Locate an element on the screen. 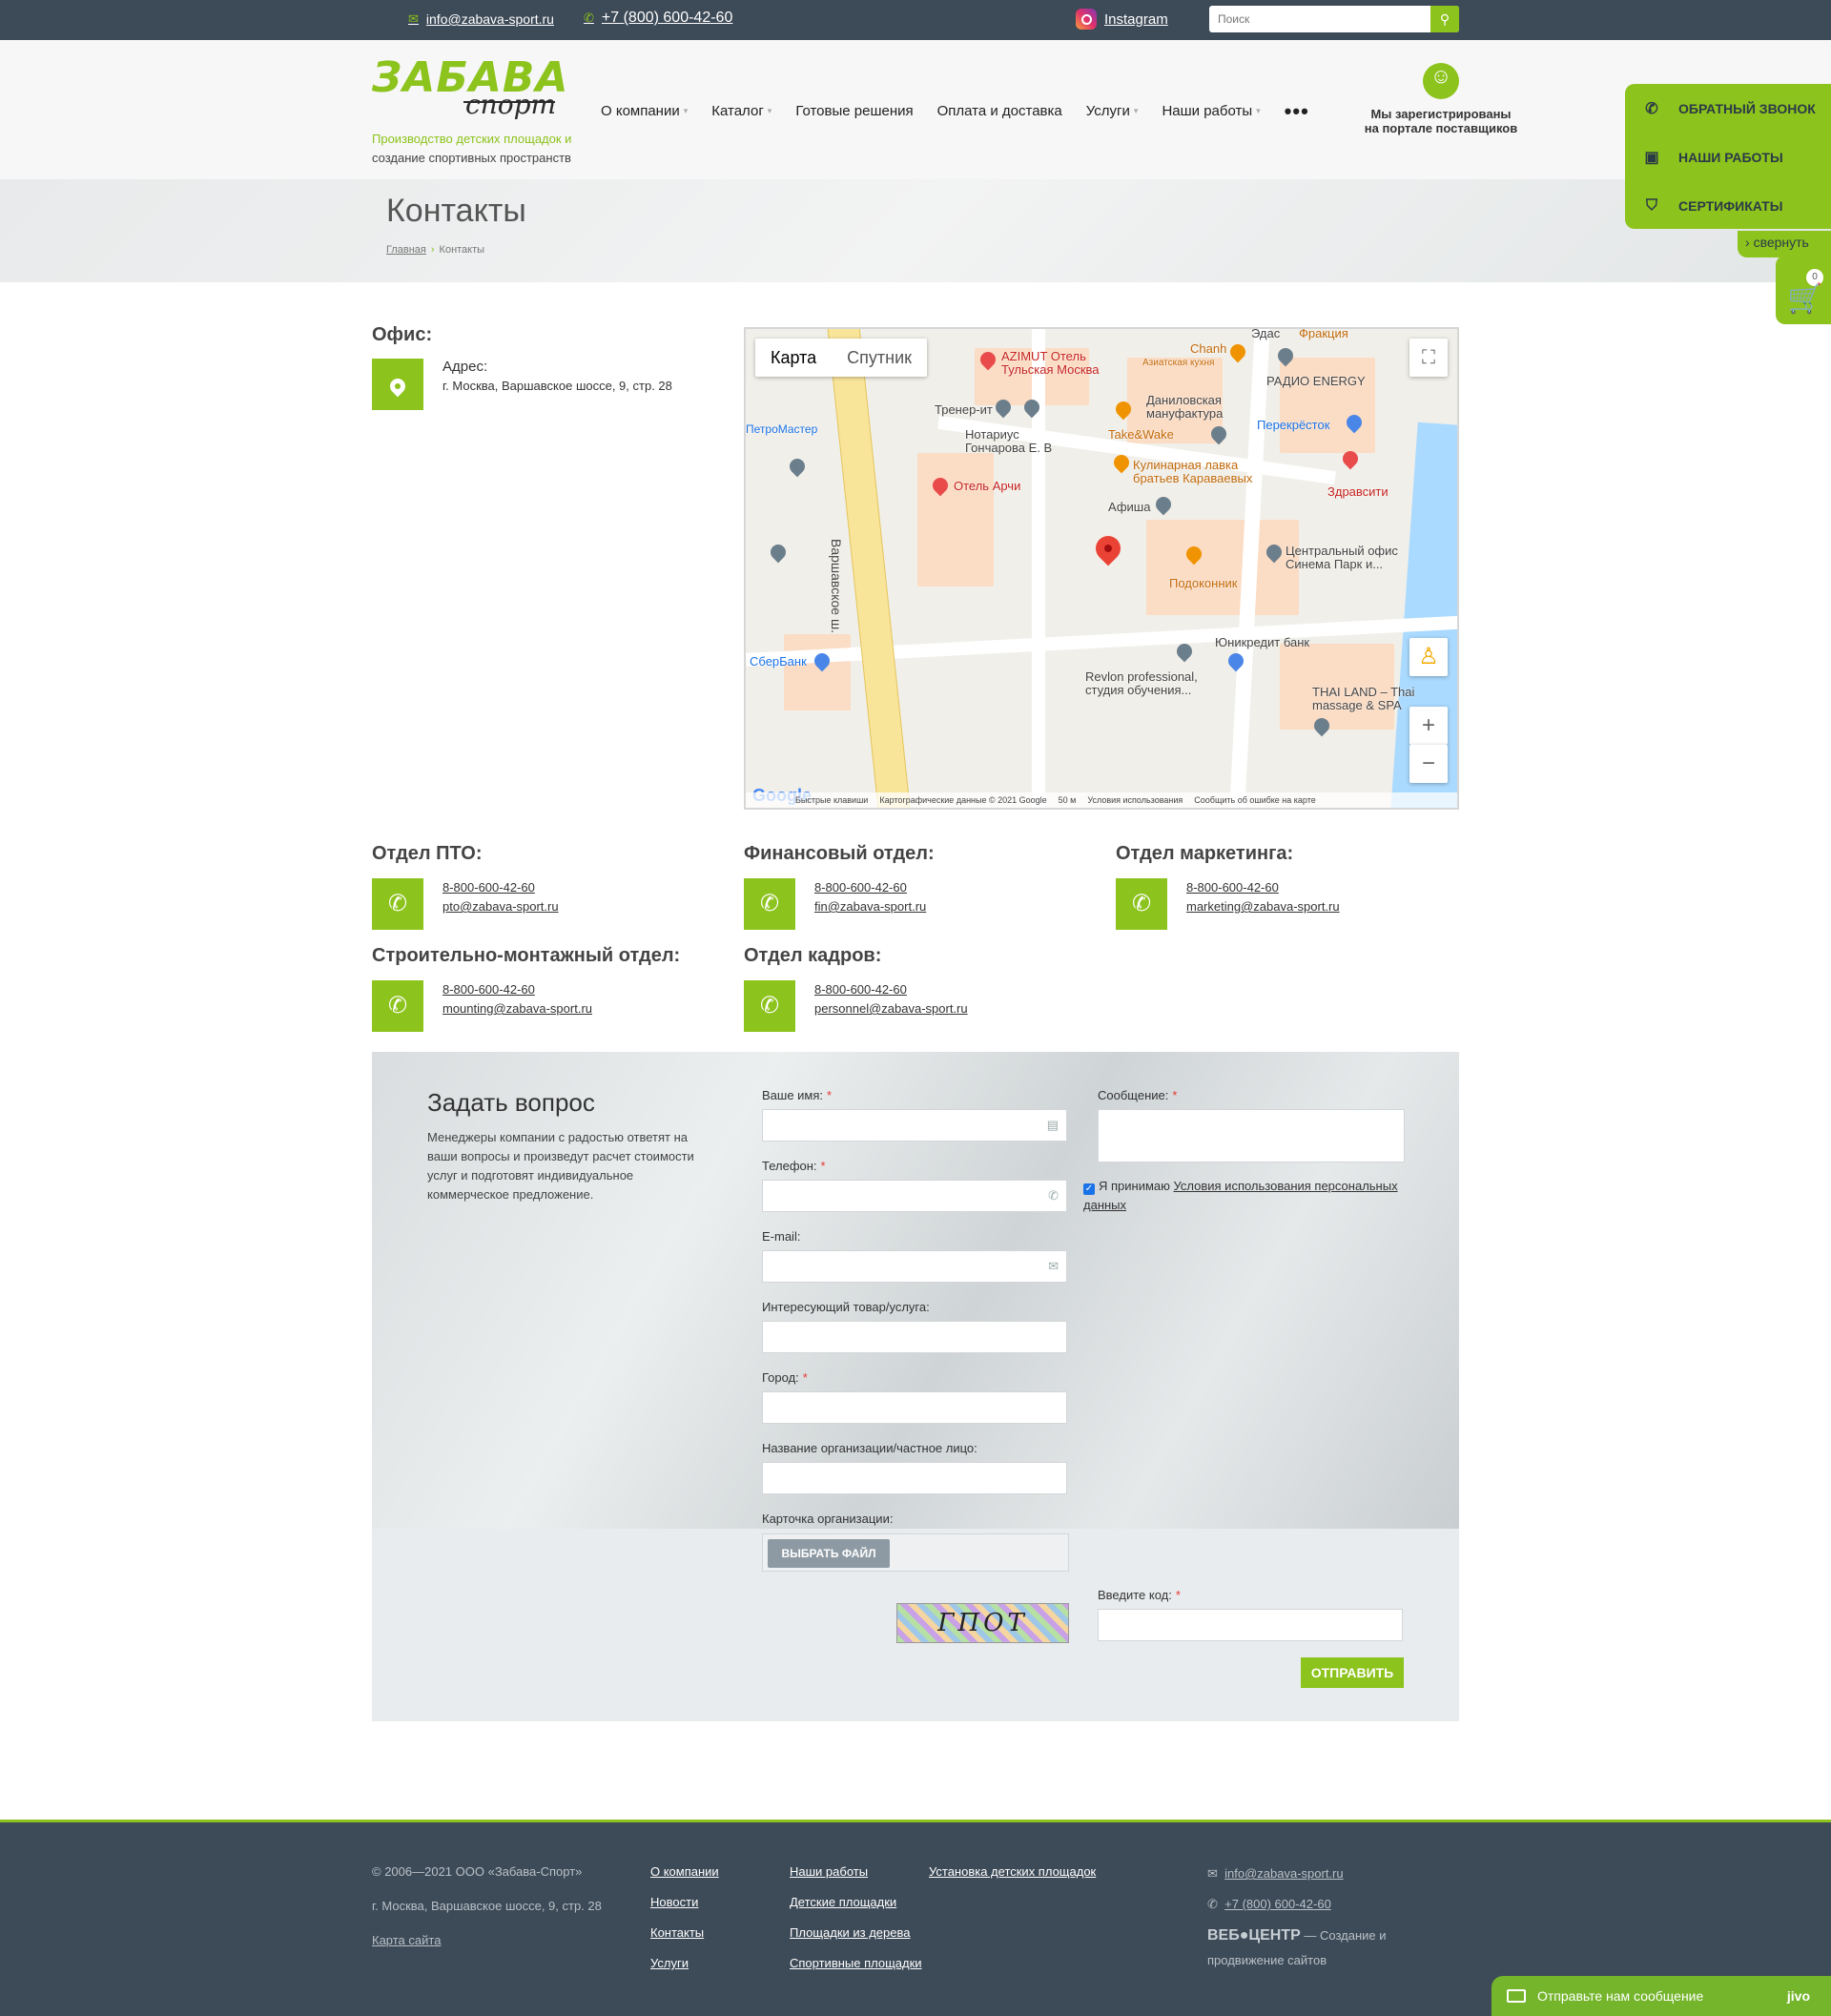 Image resolution: width=1831 pixels, height=2016 pixels. top-phone-link: ✆ +7 (800) 600-42-60 is located at coordinates (658, 18).